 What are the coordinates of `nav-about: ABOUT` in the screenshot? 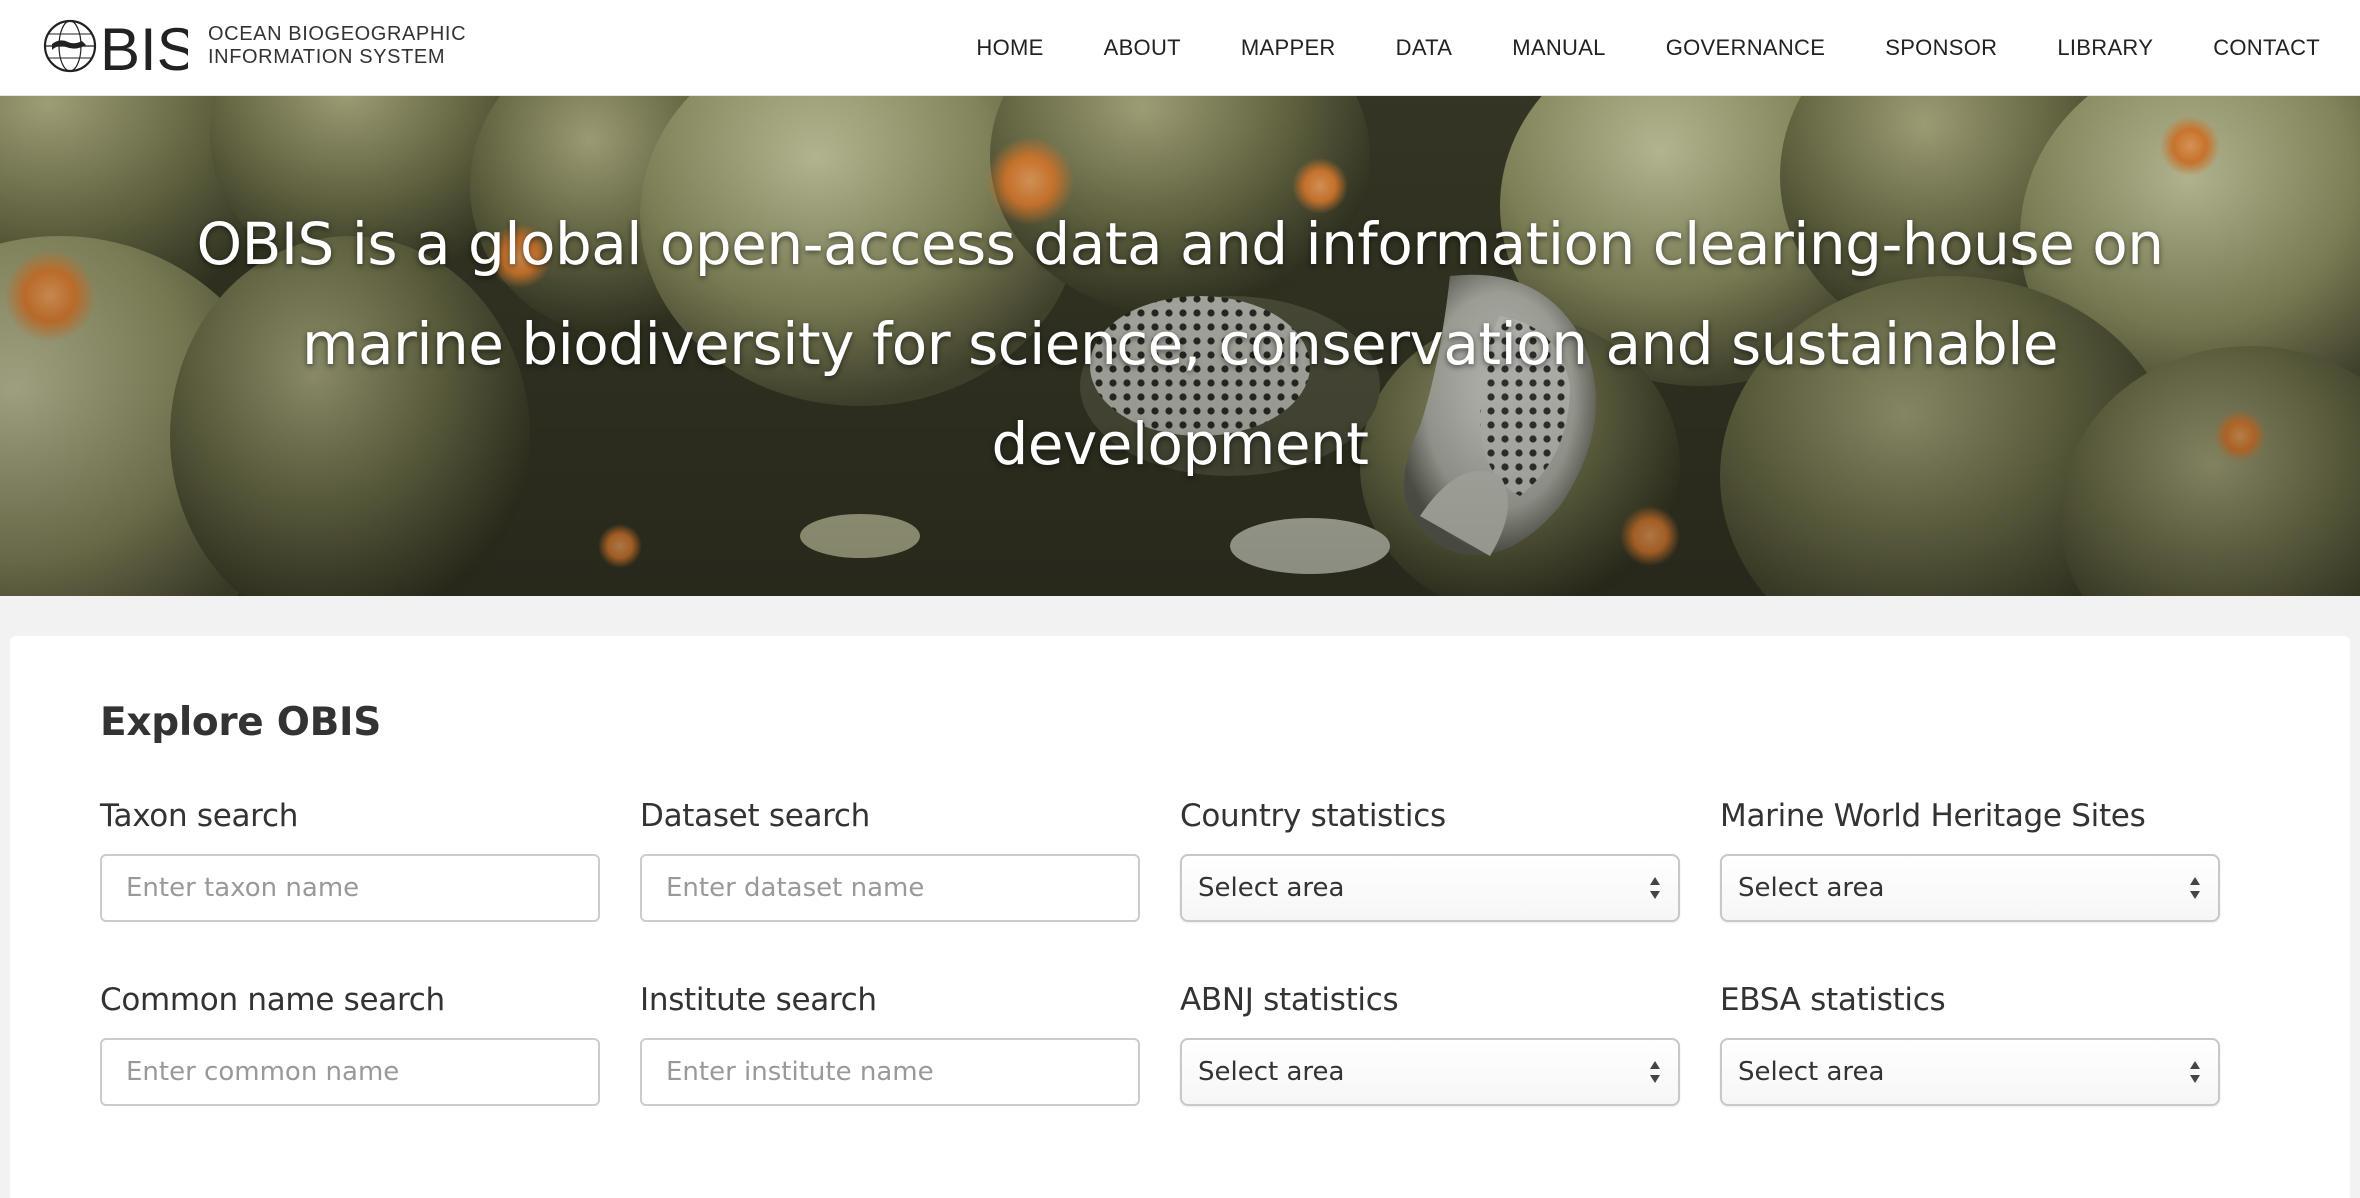 It's located at (1142, 48).